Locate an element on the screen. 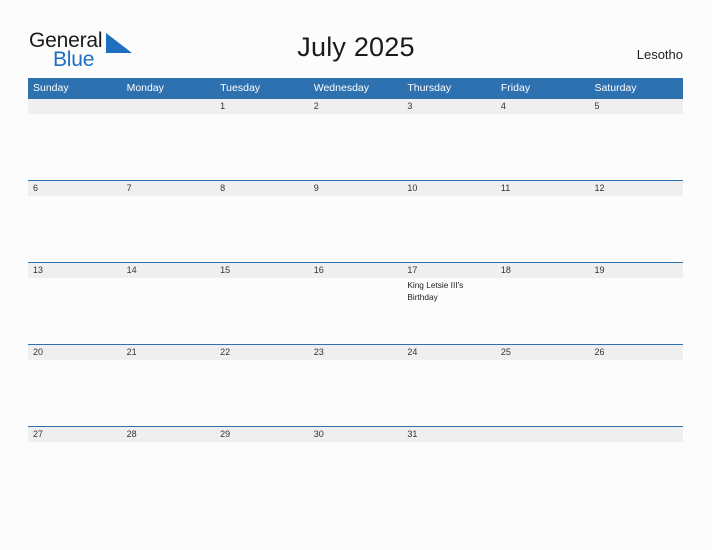  day-number: 6 is located at coordinates (75, 188).